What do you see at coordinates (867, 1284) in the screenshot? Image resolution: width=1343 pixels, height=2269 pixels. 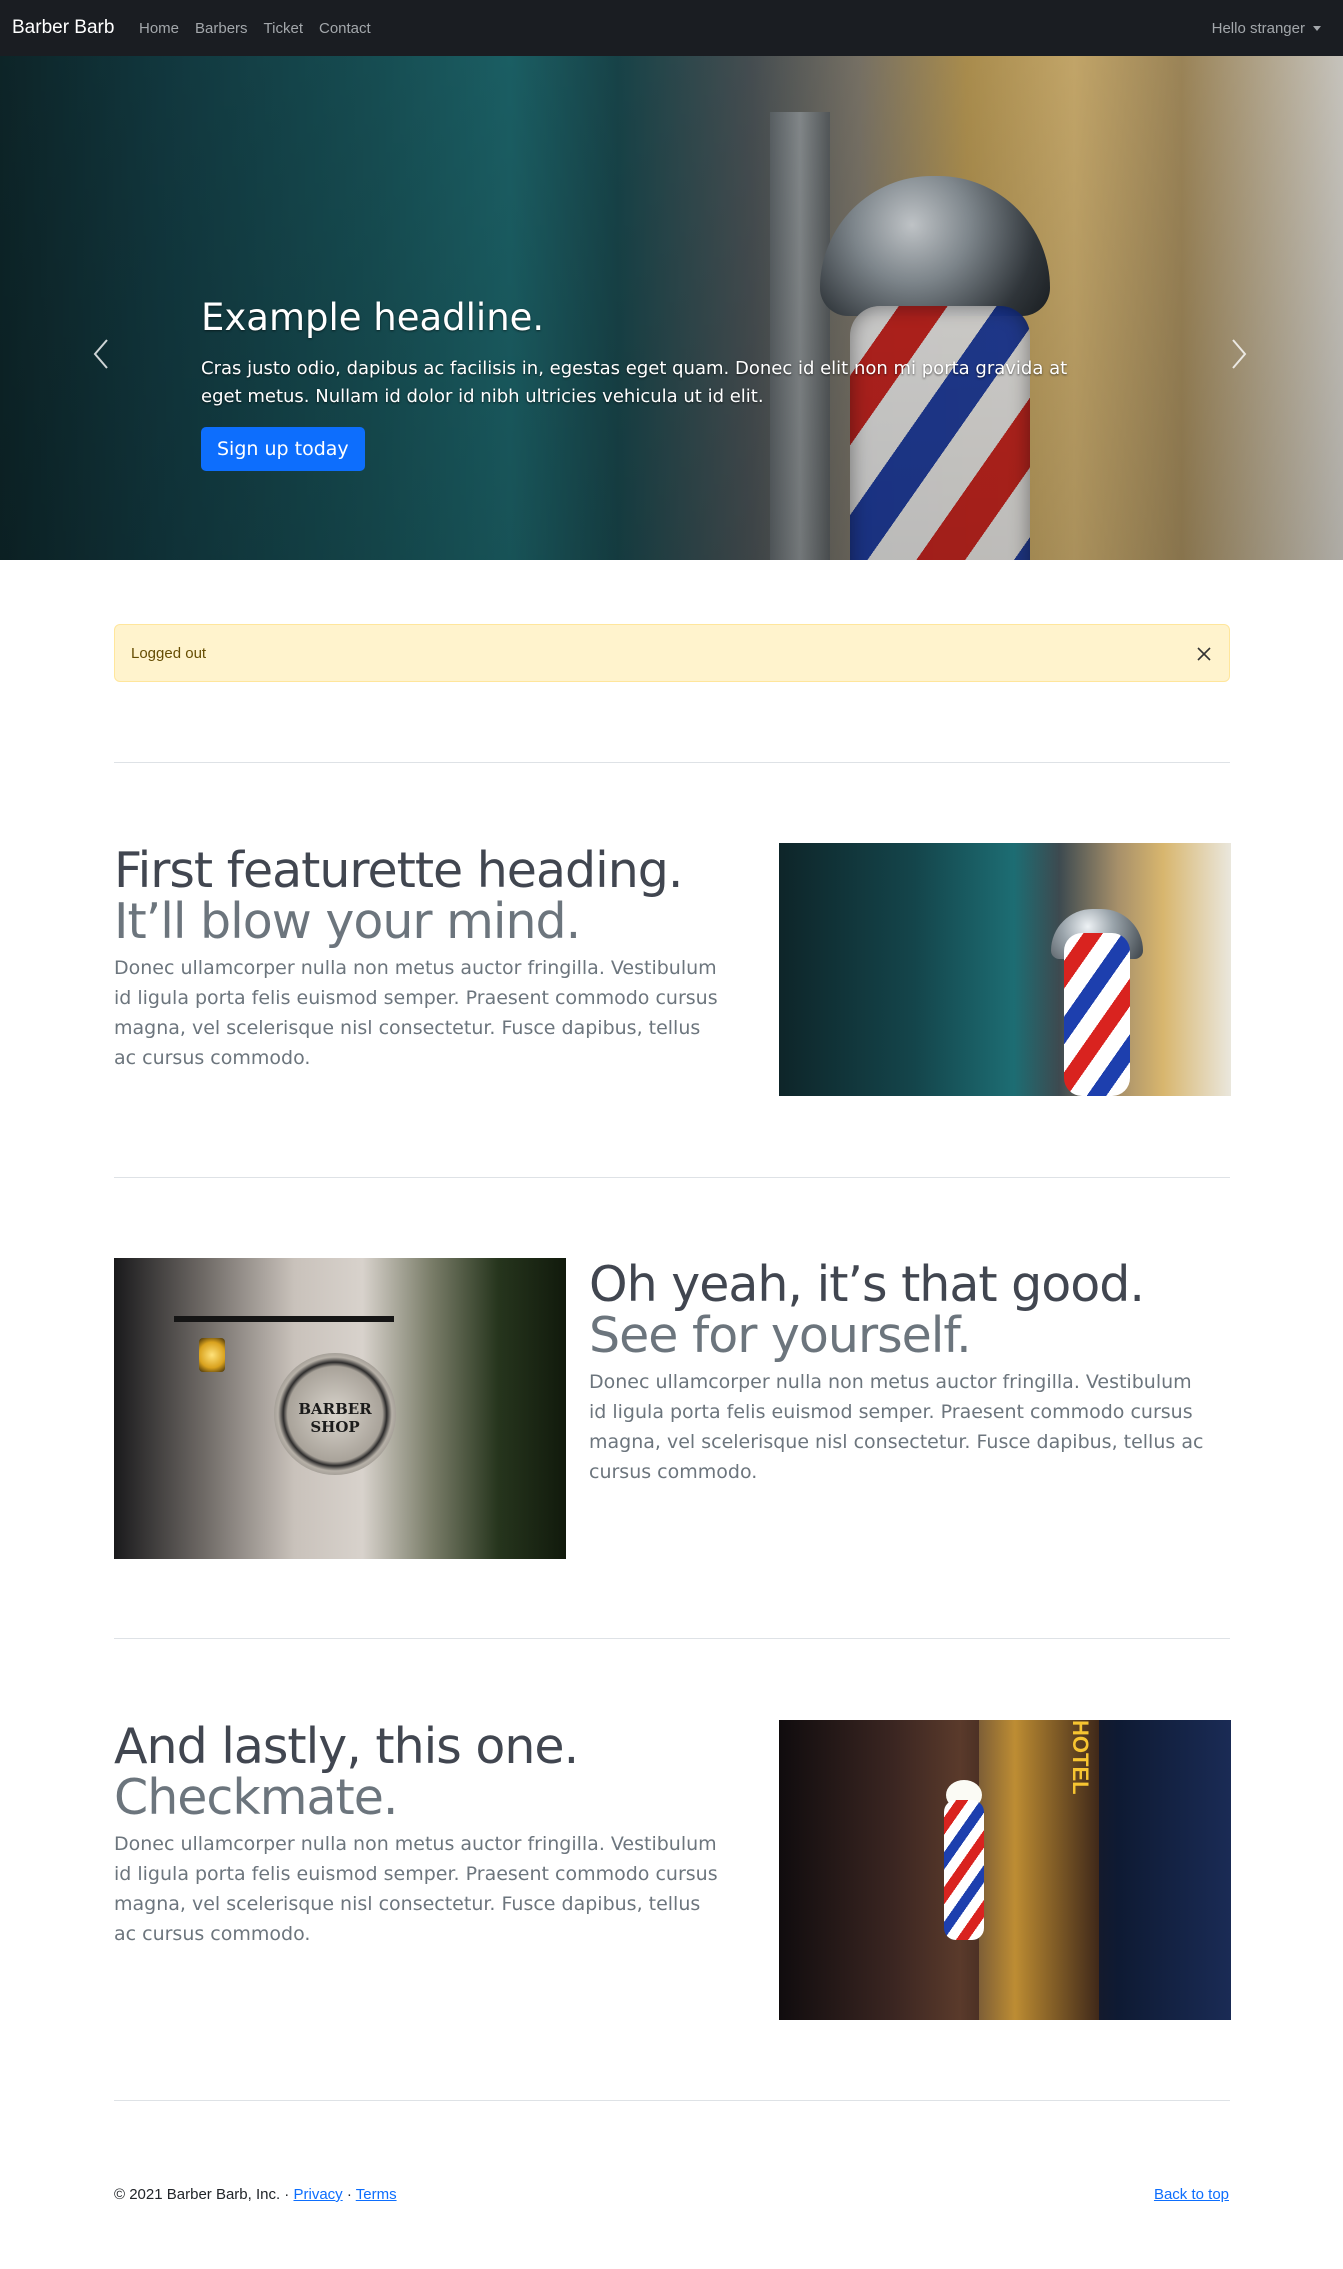 I see `featurette-heading-main: Oh yeah, it’s that good.` at bounding box center [867, 1284].